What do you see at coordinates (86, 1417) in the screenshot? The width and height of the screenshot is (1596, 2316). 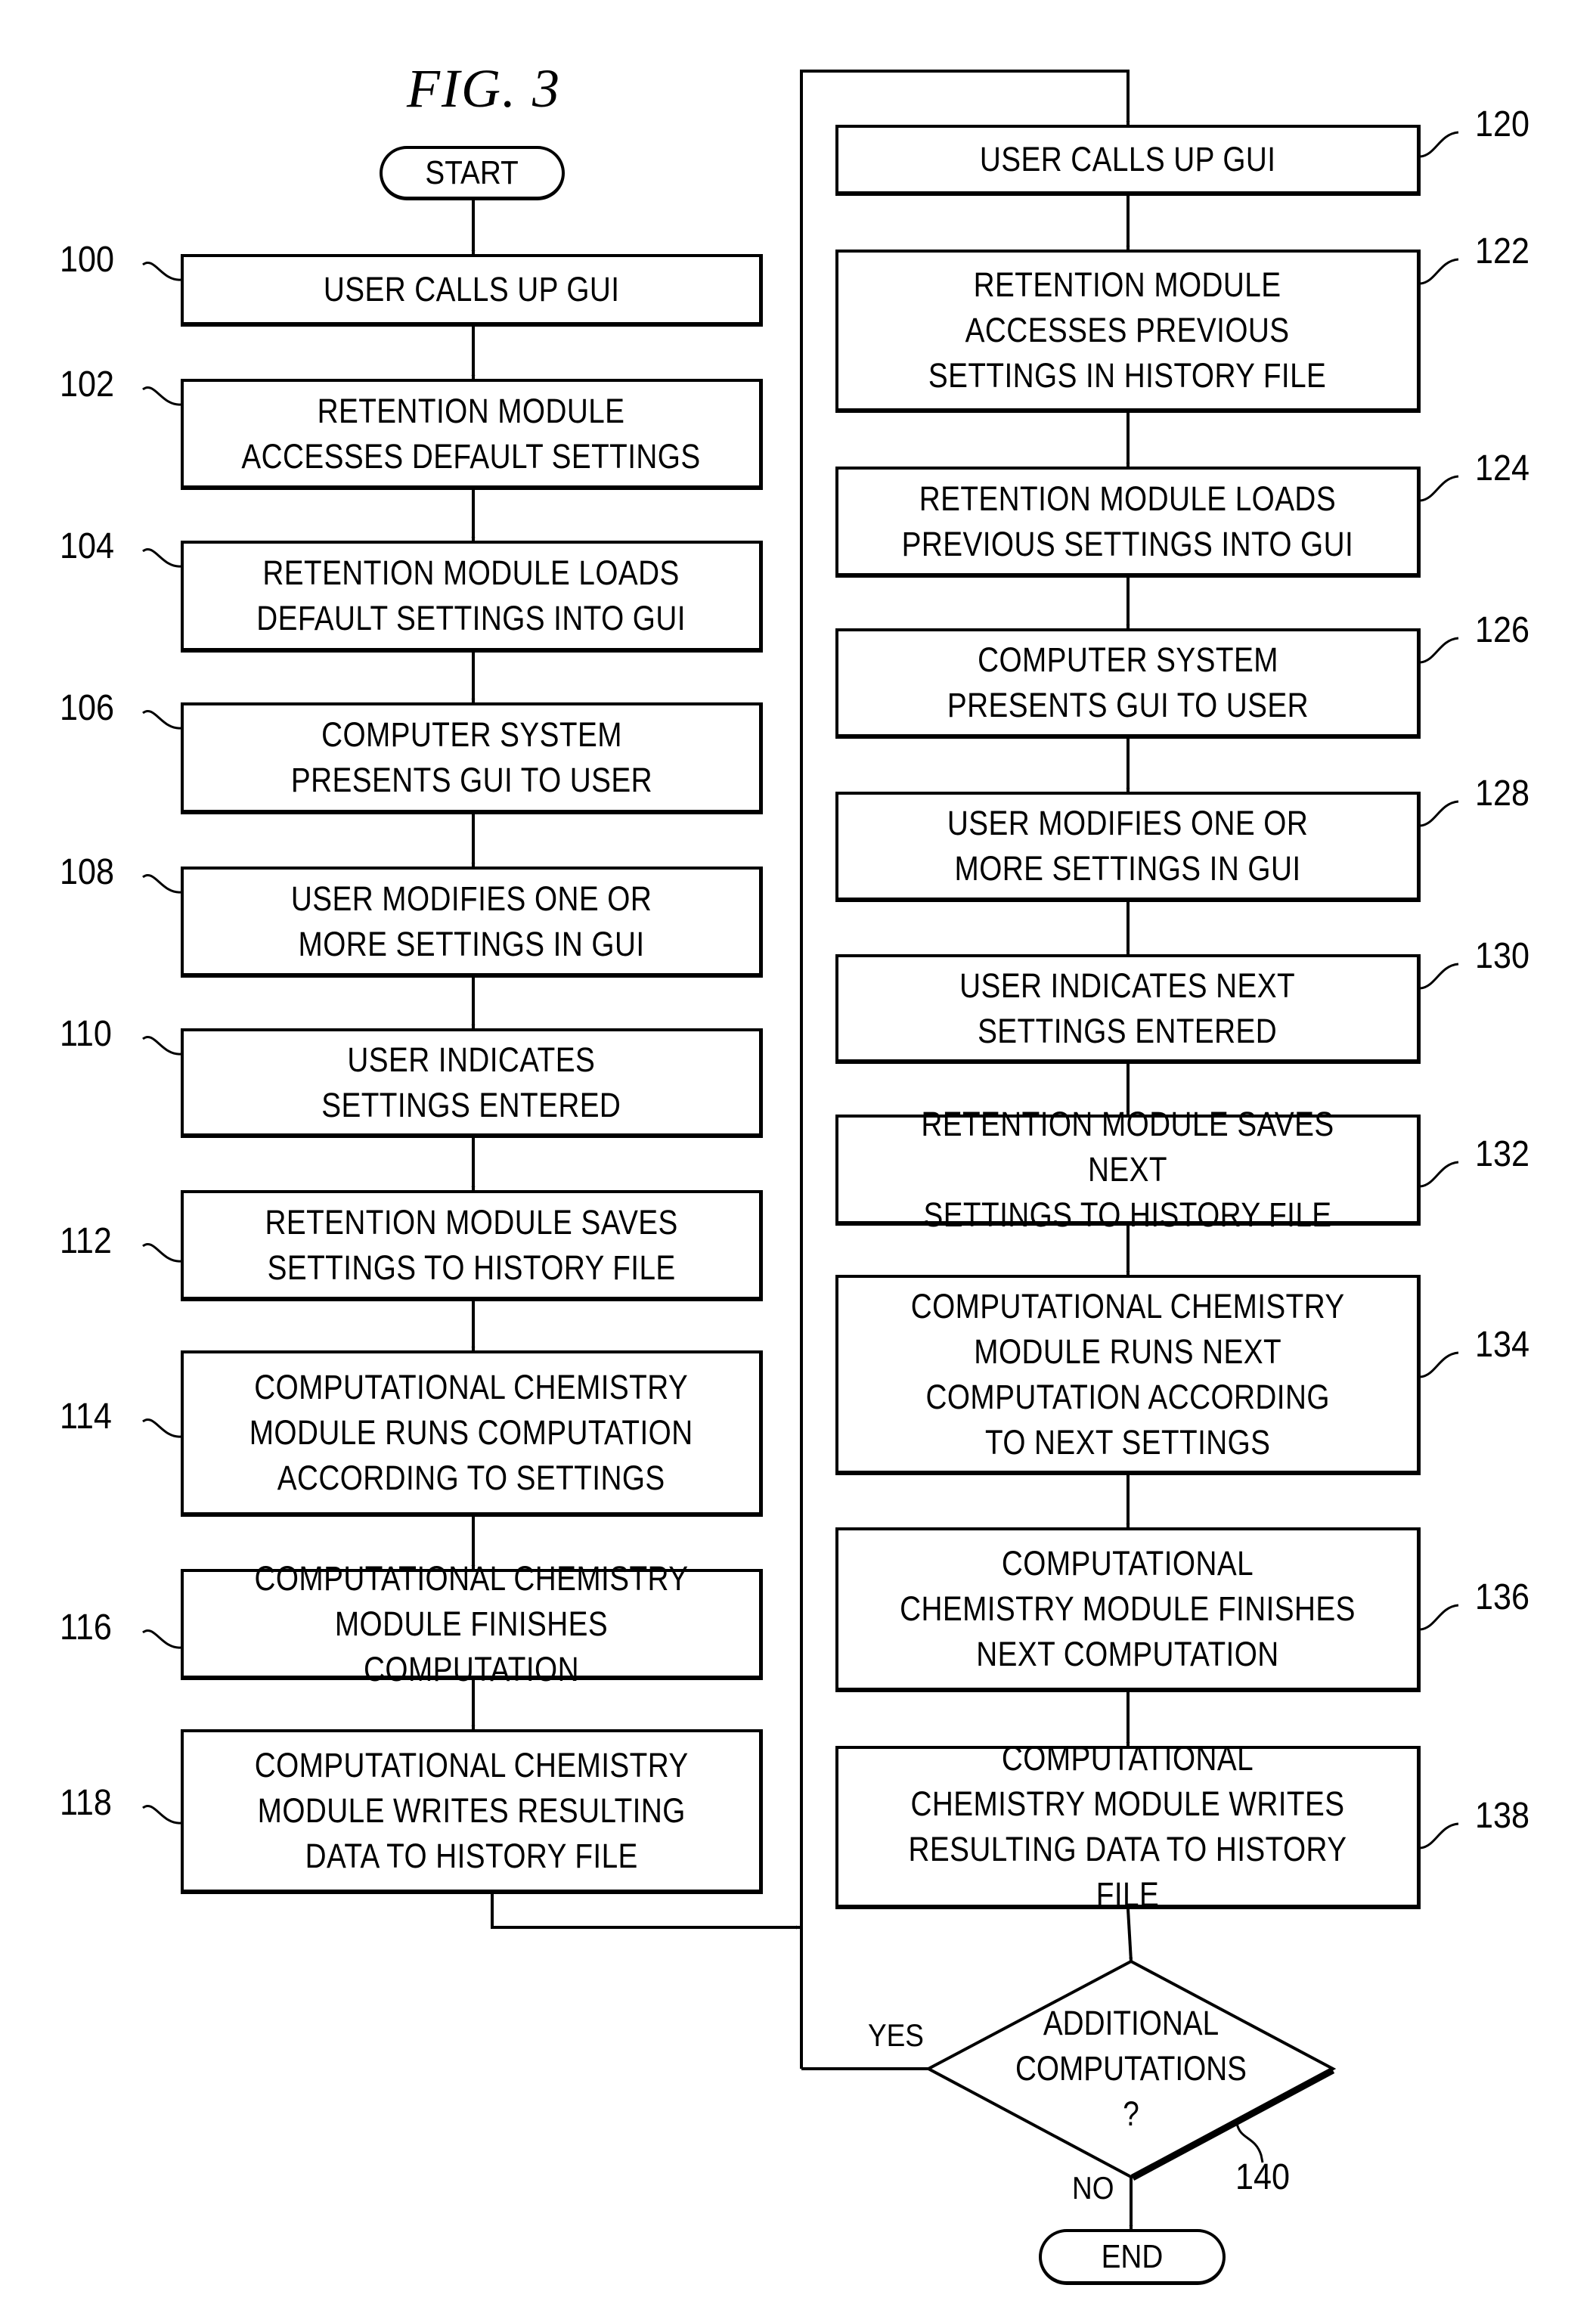 I see `ref-number-114: 114` at bounding box center [86, 1417].